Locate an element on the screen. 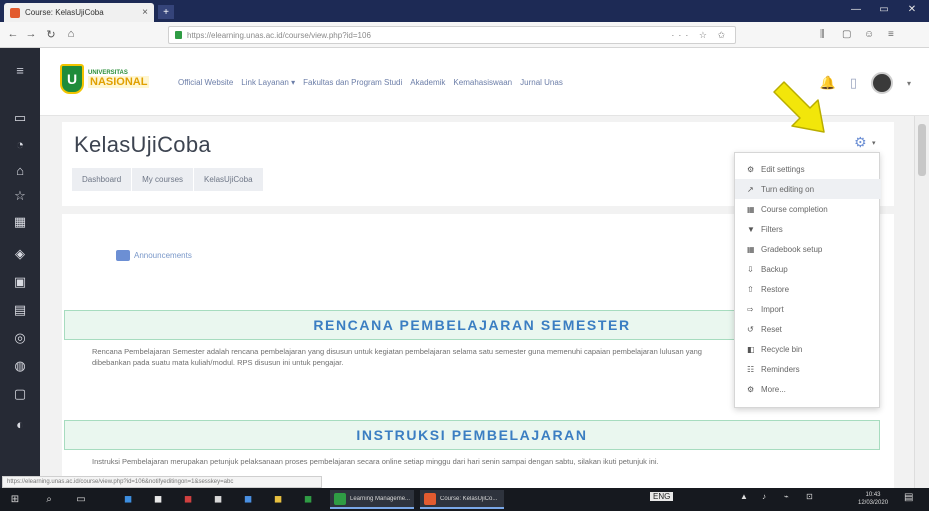 The width and height of the screenshot is (929, 511). gear-caret-icon: ▾ is located at coordinates (874, 143).